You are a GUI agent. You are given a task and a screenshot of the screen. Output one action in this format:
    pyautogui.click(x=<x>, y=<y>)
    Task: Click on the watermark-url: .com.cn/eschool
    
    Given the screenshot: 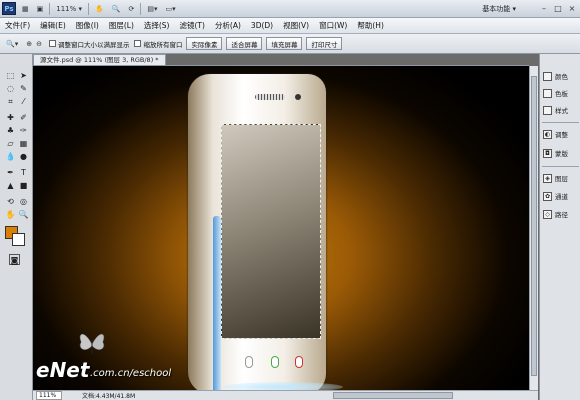 What is the action you would take?
    pyautogui.click(x=131, y=373)
    